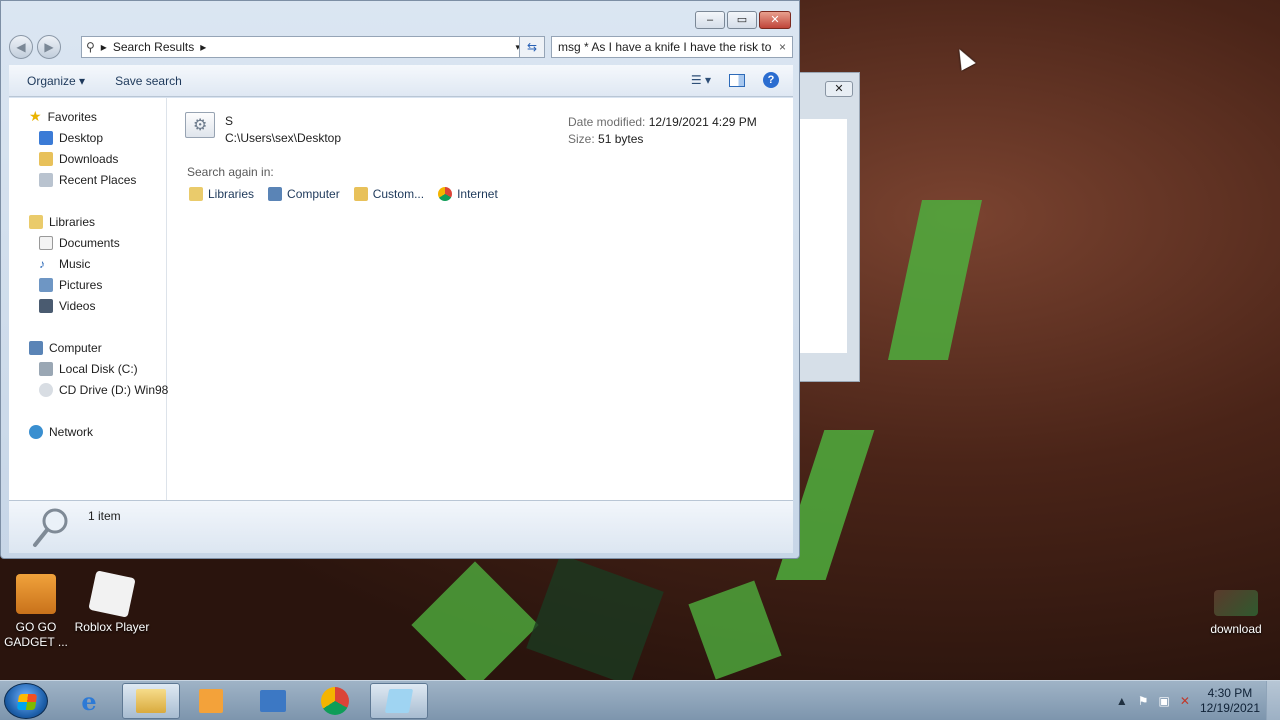 Image resolution: width=1280 pixels, height=720 pixels. Describe the element at coordinates (1273, 700) in the screenshot. I see `show-desktop-button` at that location.